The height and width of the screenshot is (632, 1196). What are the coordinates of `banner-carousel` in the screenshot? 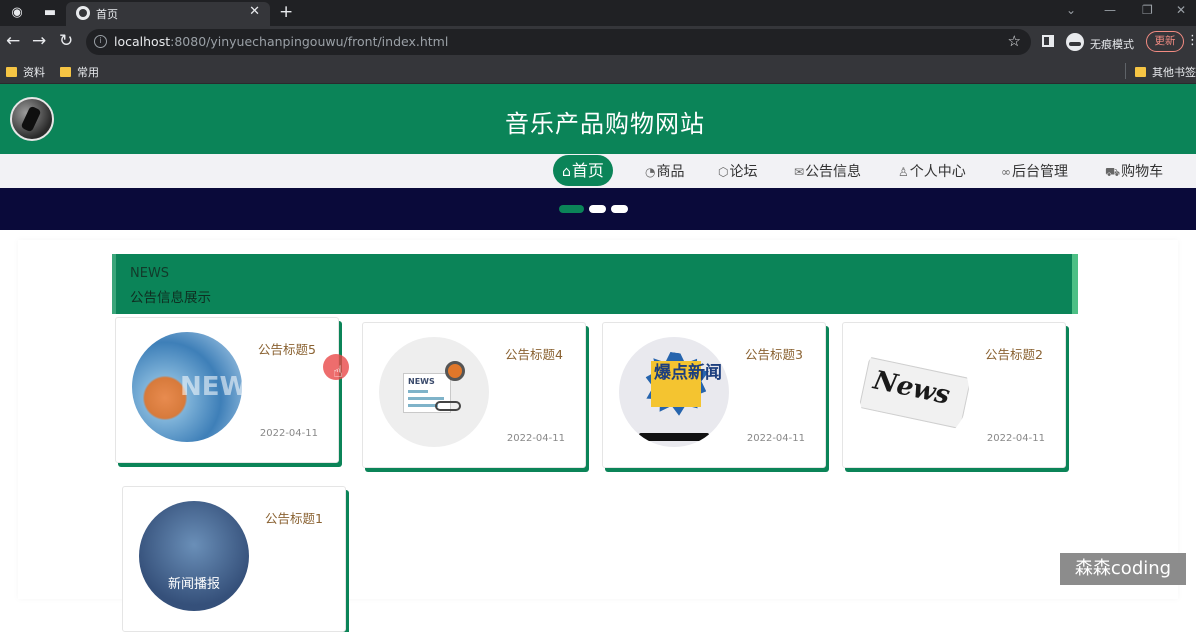 It's located at (598, 209).